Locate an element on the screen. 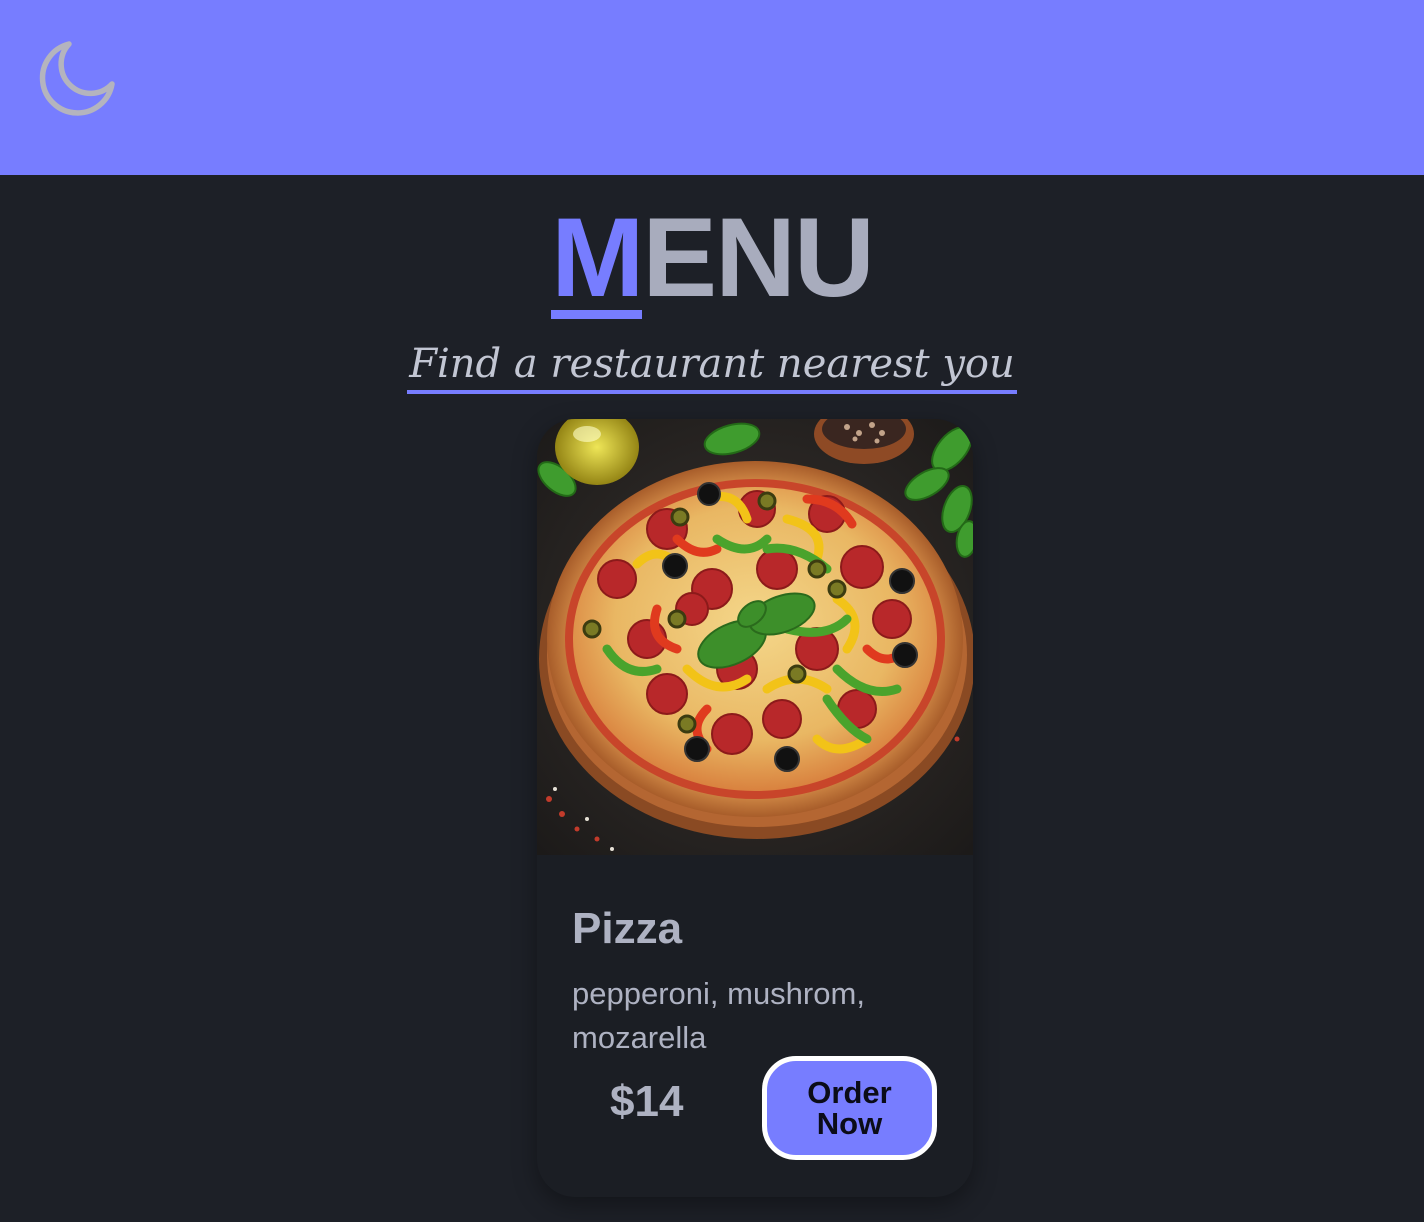 The image size is (1424, 1222). pizza-image is located at coordinates (755, 637).